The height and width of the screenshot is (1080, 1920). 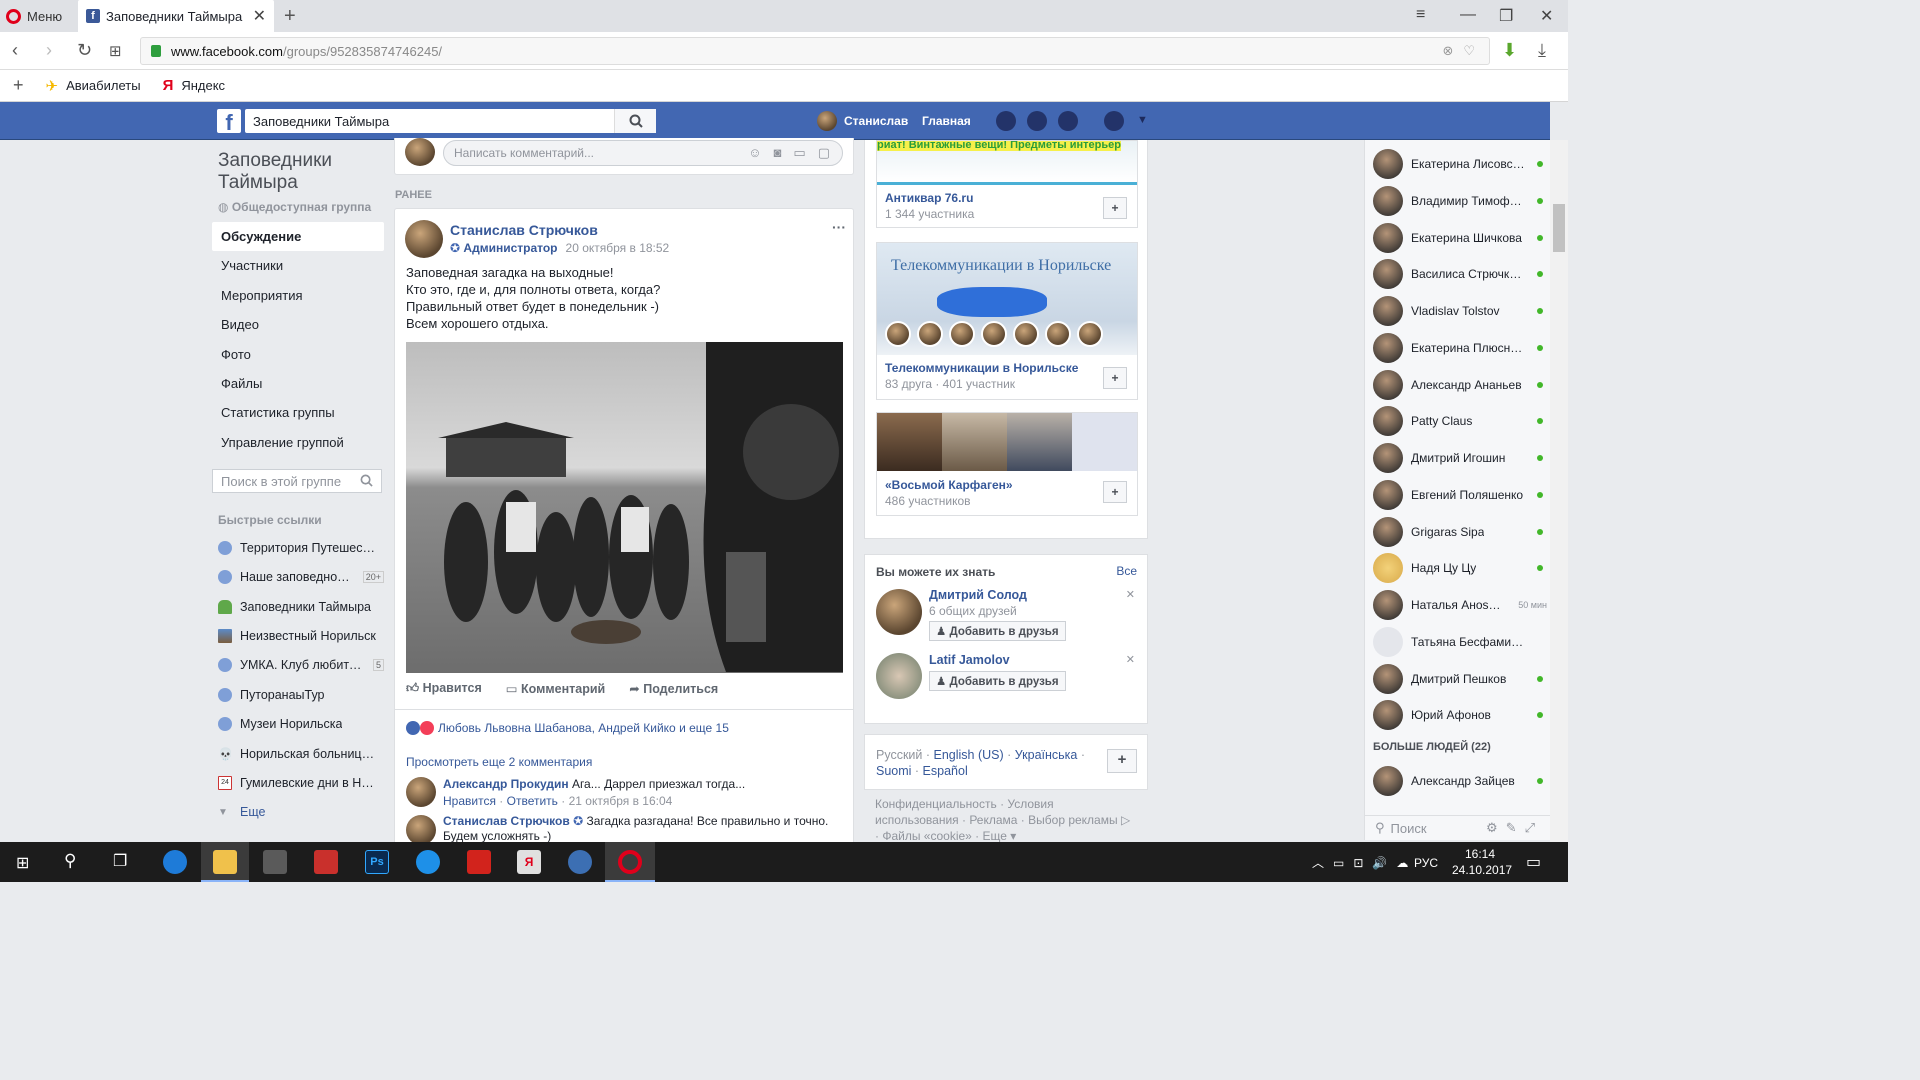 What do you see at coordinates (1007, 485) in the screenshot?
I see `suggested-group-name: «Восьмой Карфаген»` at bounding box center [1007, 485].